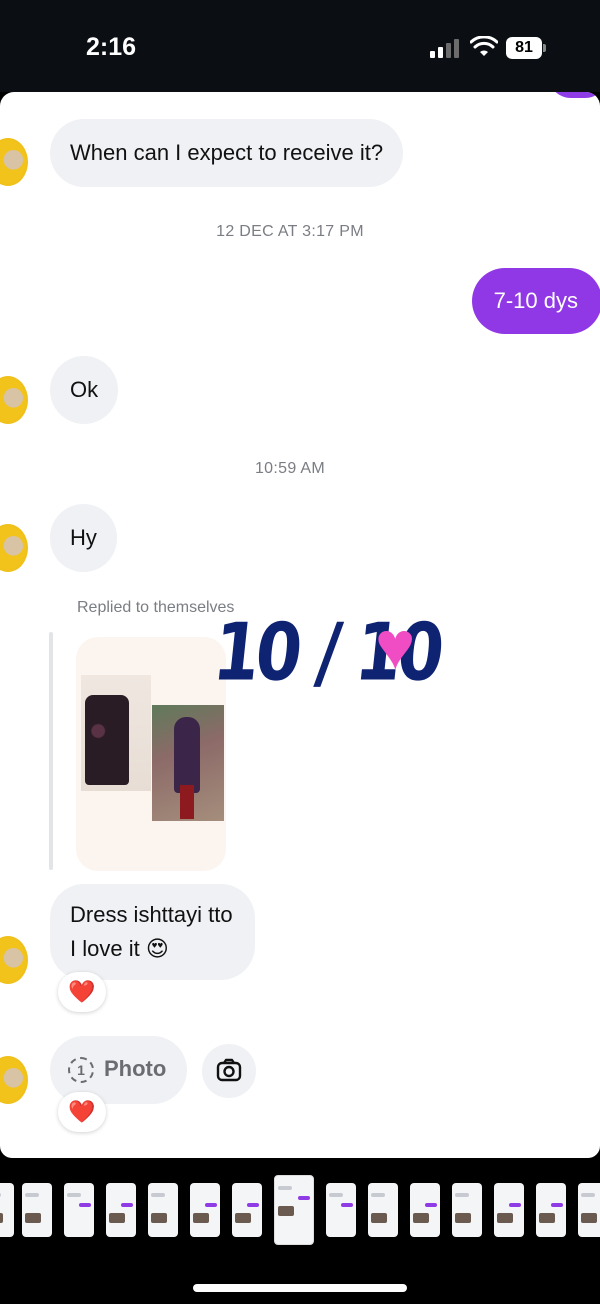 The height and width of the screenshot is (1304, 600). What do you see at coordinates (294, 1210) in the screenshot?
I see `screenshot-thumbnail-active` at bounding box center [294, 1210].